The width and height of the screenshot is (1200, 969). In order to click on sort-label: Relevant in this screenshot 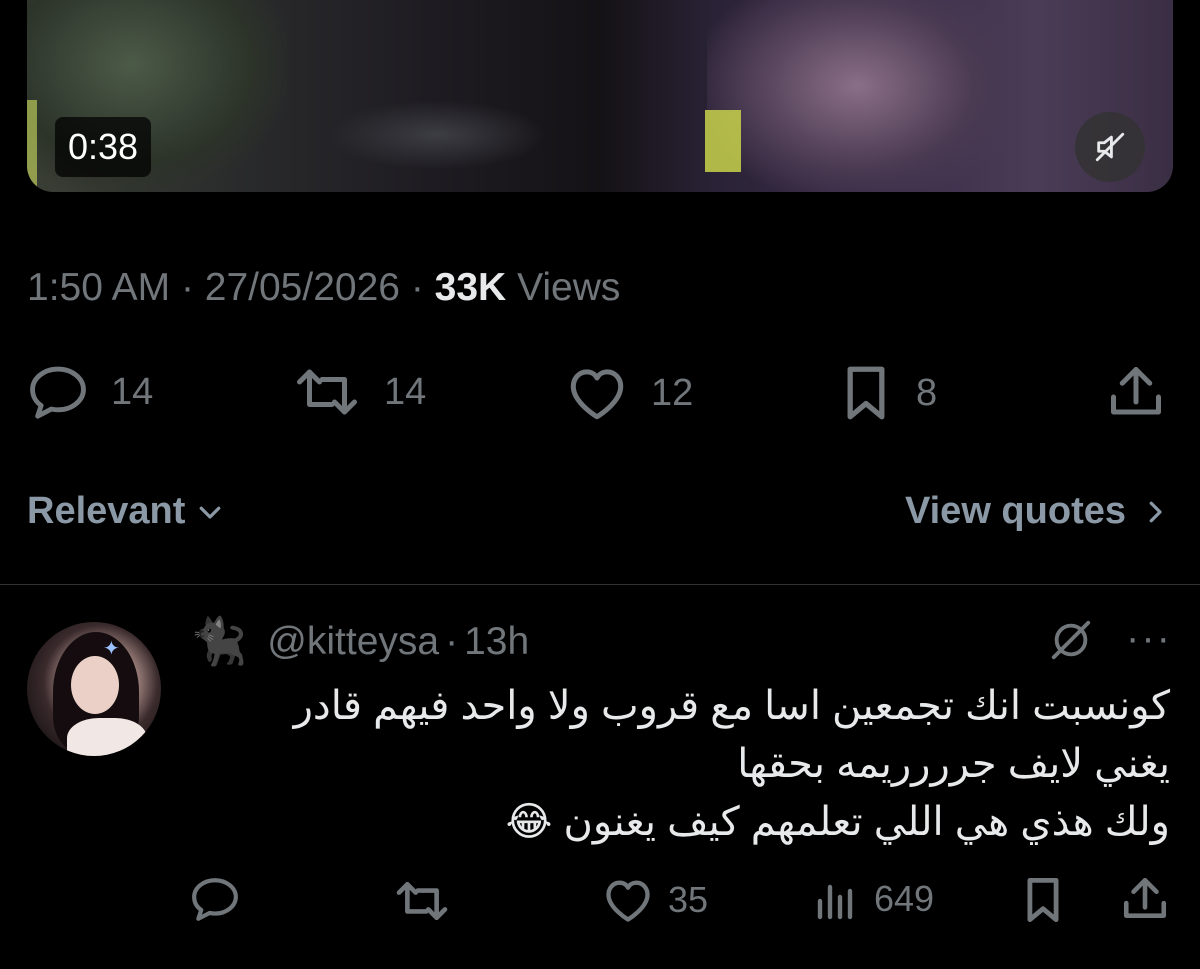, I will do `click(106, 511)`.